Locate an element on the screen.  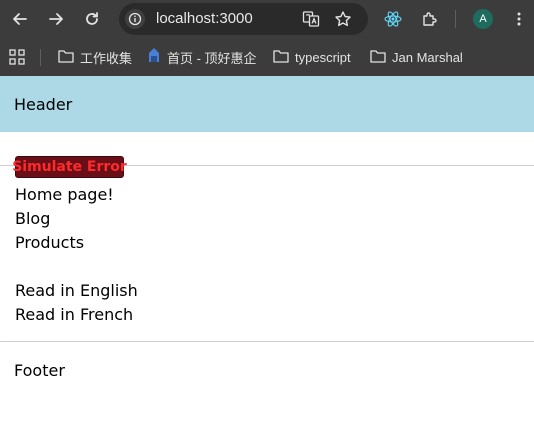
bookmark-homepage: 首页 - 顶好惠企 is located at coordinates (202, 57).